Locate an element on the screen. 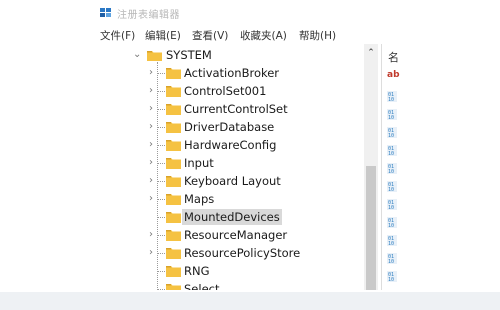  tree-item-label: CurrentControlSet is located at coordinates (236, 109).